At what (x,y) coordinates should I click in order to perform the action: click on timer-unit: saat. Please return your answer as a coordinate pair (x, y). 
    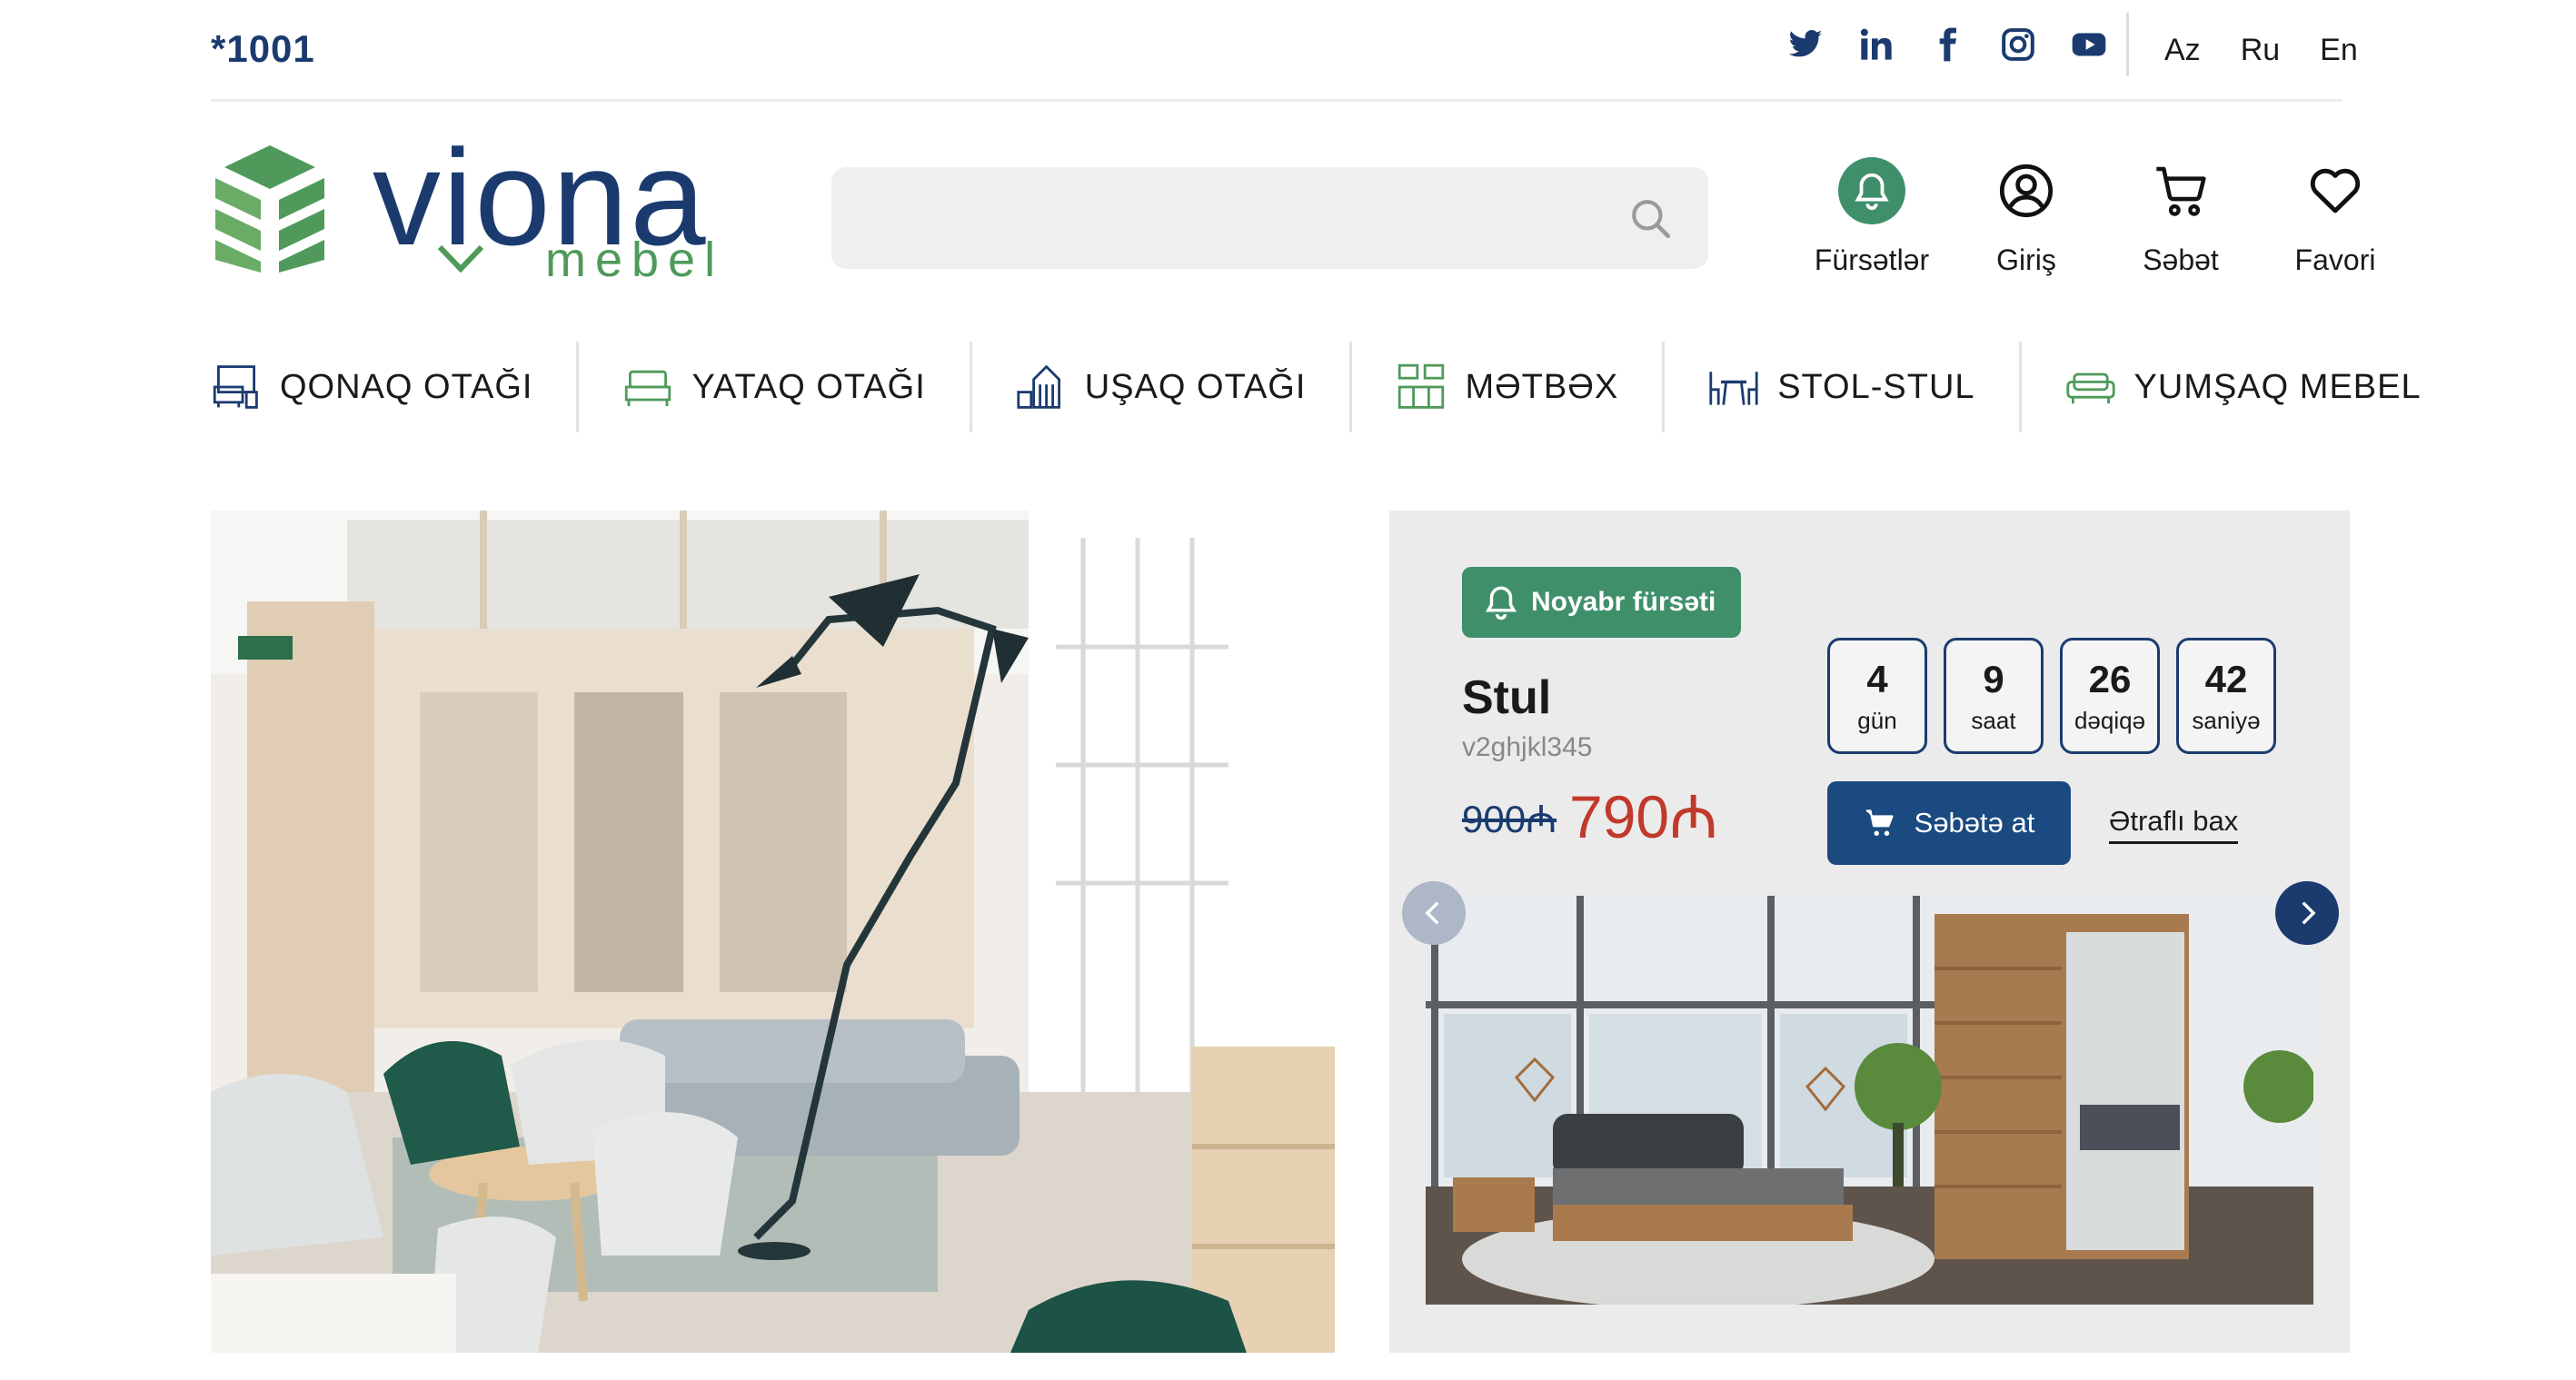
    Looking at the image, I should click on (1993, 720).